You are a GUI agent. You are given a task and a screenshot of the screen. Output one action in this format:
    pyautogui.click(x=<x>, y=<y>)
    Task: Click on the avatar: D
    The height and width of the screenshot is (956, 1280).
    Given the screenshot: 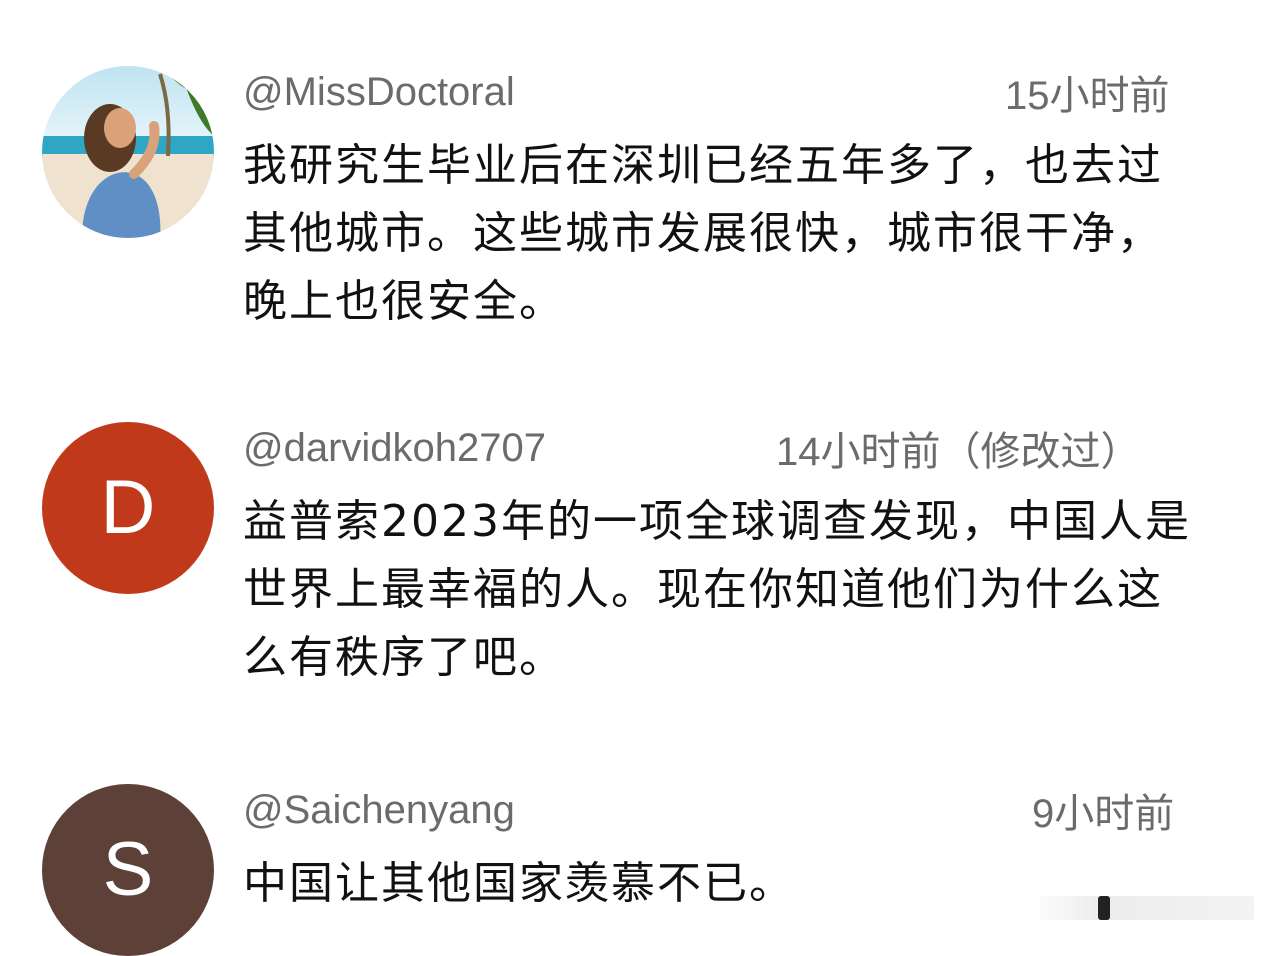 What is the action you would take?
    pyautogui.click(x=128, y=508)
    